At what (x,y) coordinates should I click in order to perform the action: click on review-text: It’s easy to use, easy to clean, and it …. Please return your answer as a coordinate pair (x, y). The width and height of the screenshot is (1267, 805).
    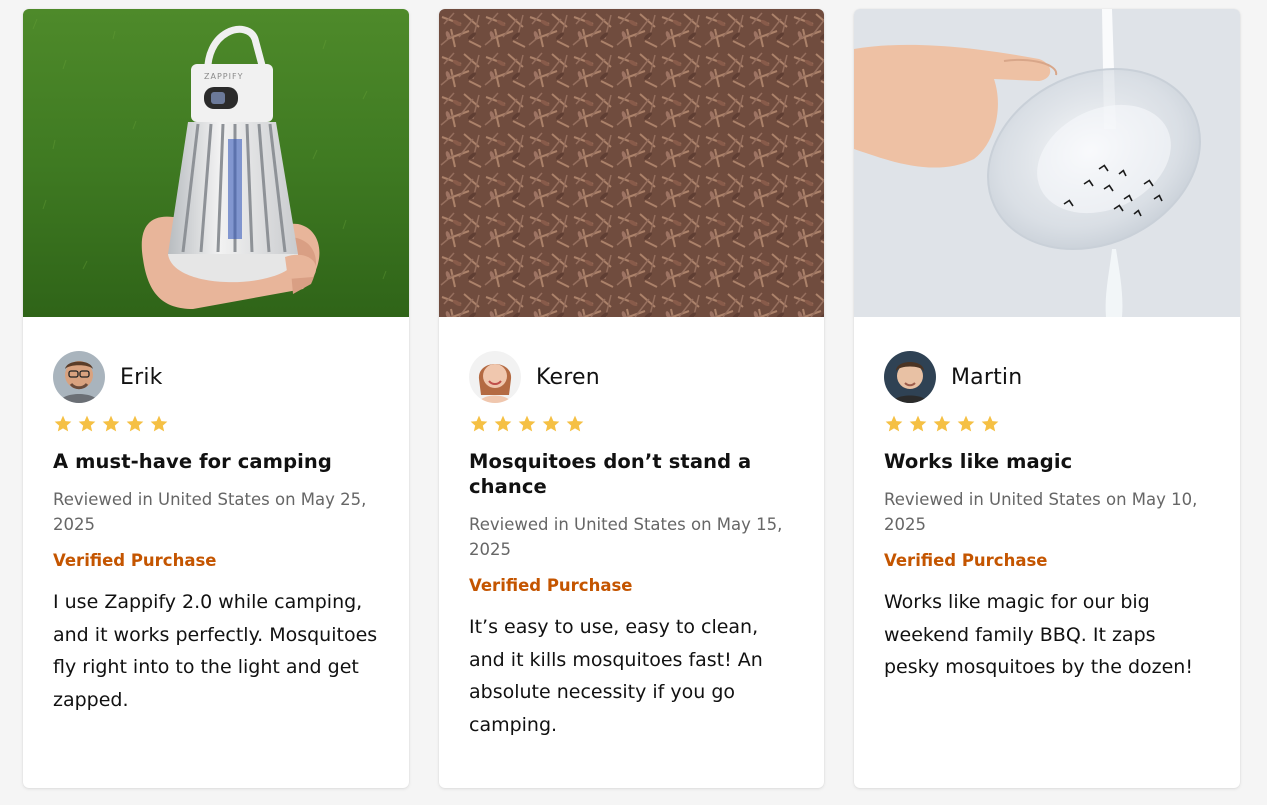
    Looking at the image, I should click on (616, 676).